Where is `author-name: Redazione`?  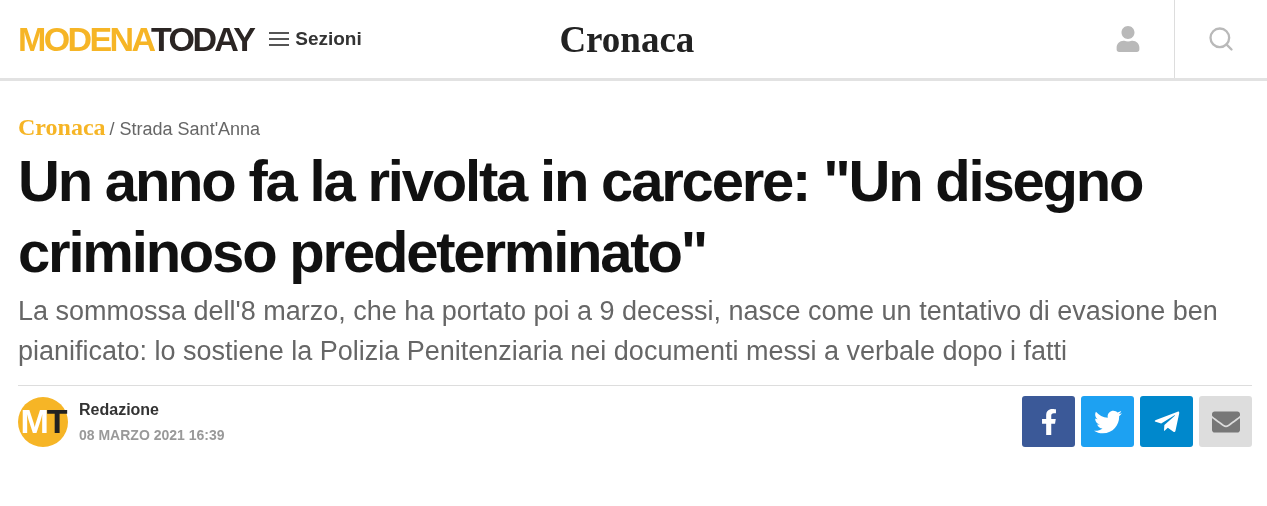 author-name: Redazione is located at coordinates (119, 409).